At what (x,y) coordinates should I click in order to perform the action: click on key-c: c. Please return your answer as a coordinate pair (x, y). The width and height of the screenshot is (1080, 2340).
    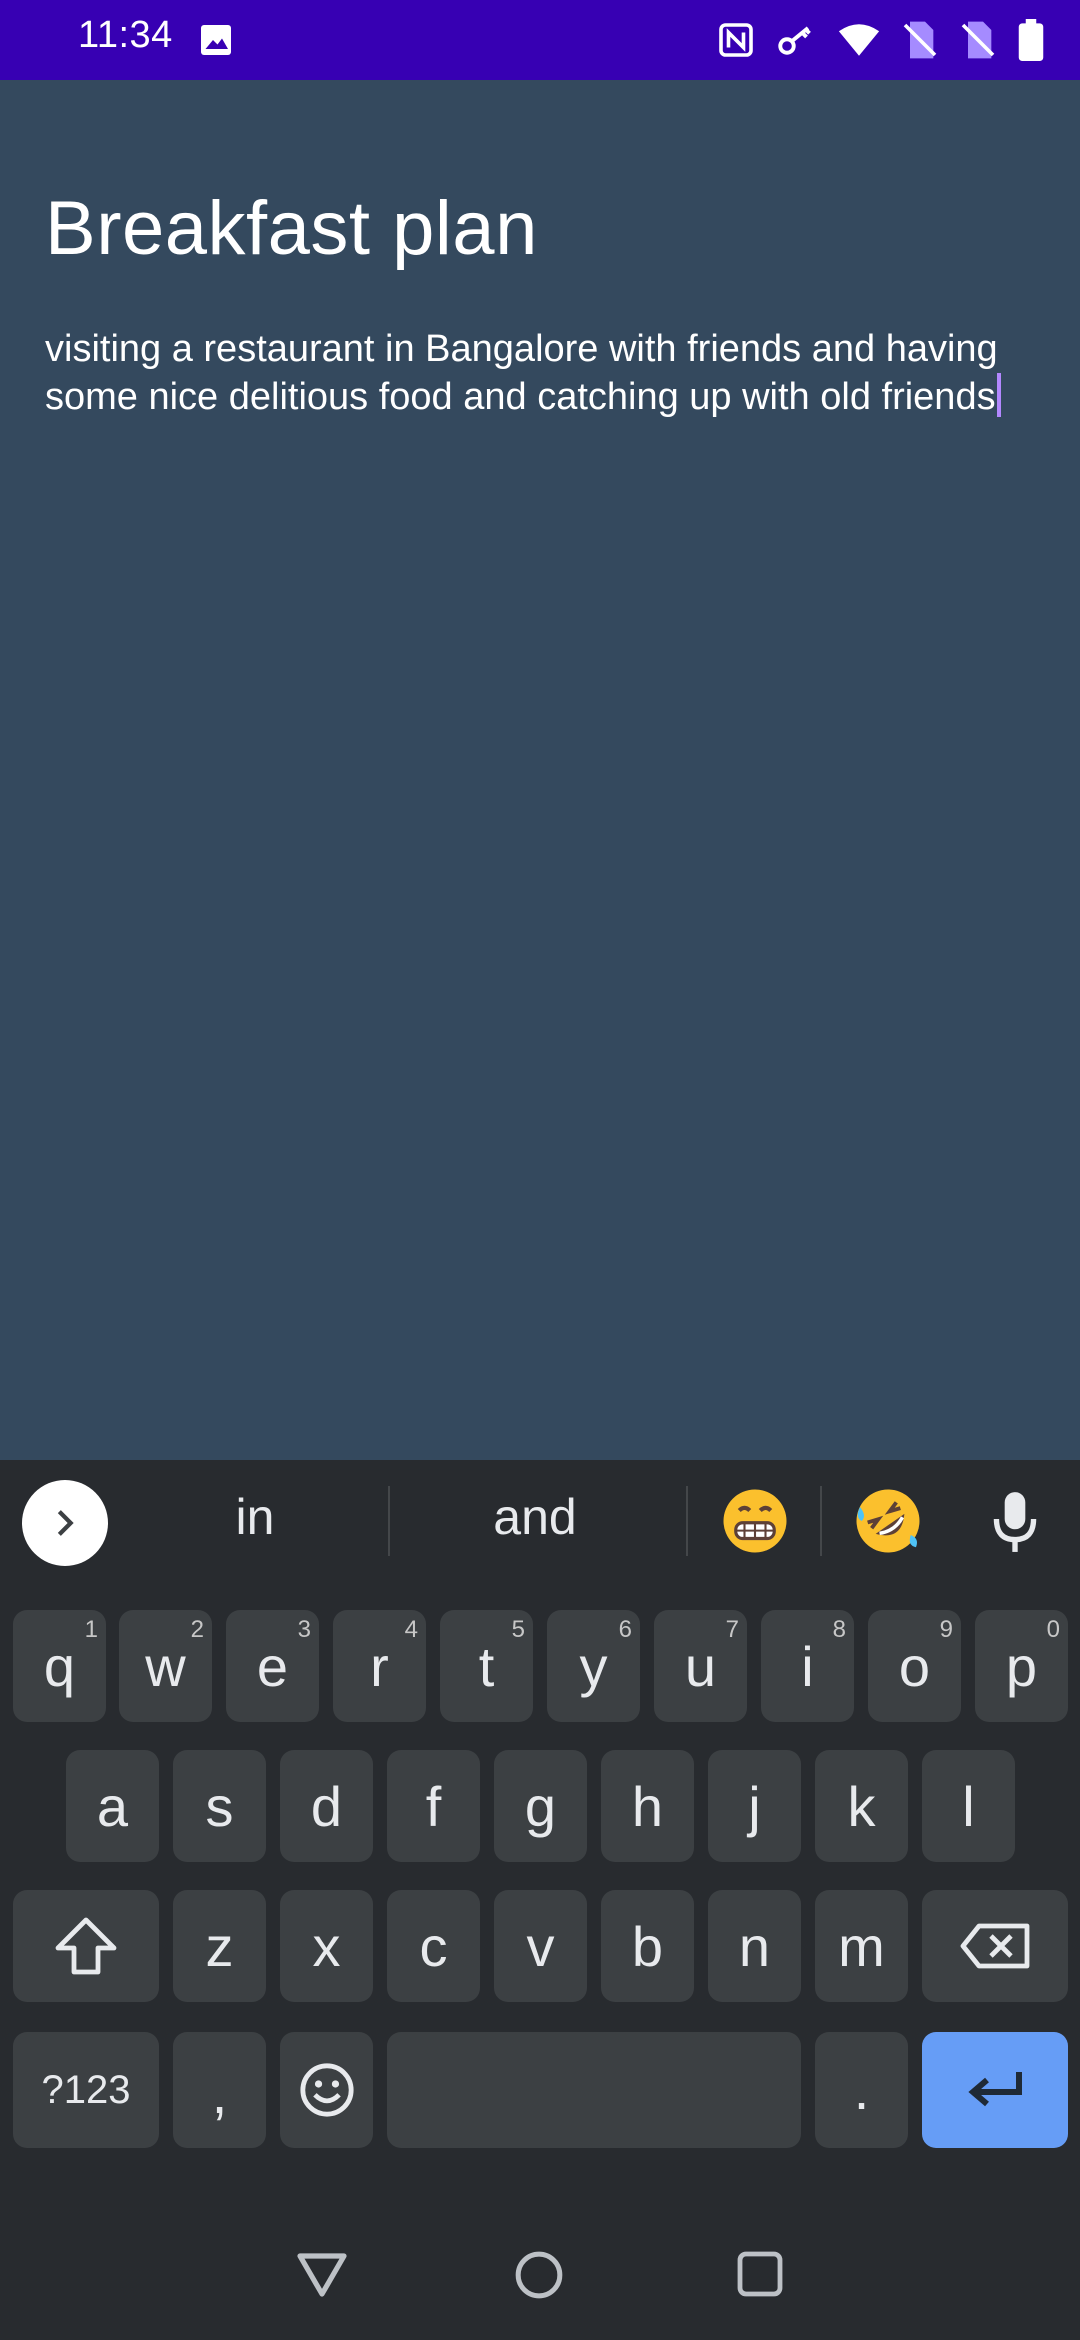
    Looking at the image, I should click on (433, 1946).